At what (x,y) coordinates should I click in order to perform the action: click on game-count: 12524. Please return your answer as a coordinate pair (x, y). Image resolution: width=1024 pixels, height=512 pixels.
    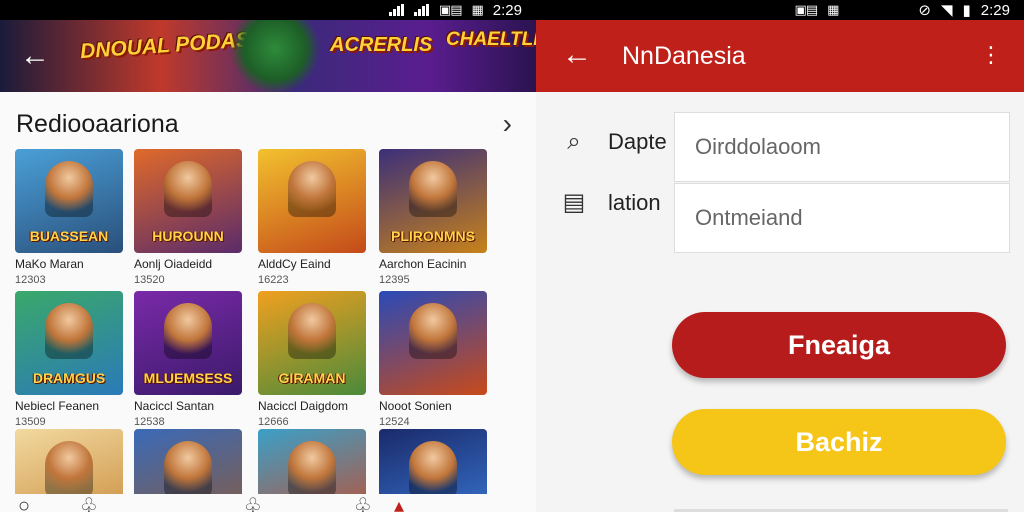
    Looking at the image, I should click on (394, 422).